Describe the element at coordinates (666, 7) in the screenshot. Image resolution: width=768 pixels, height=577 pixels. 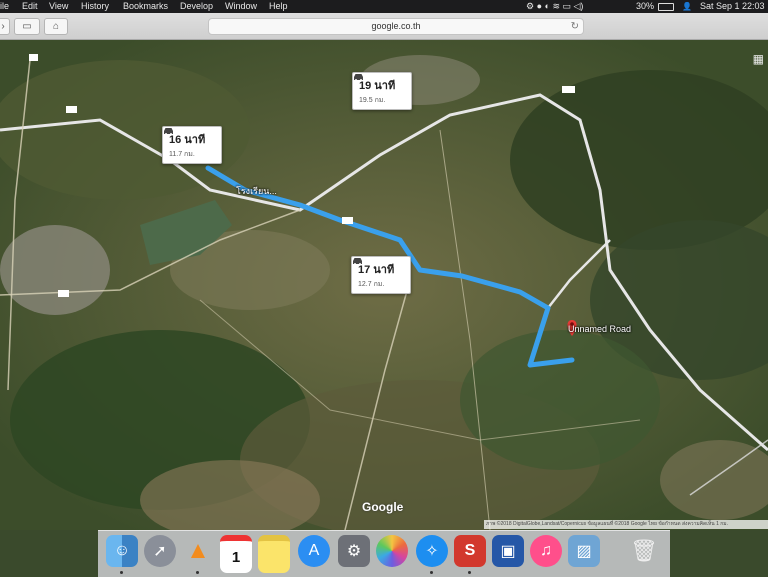
I see `battery-icon` at that location.